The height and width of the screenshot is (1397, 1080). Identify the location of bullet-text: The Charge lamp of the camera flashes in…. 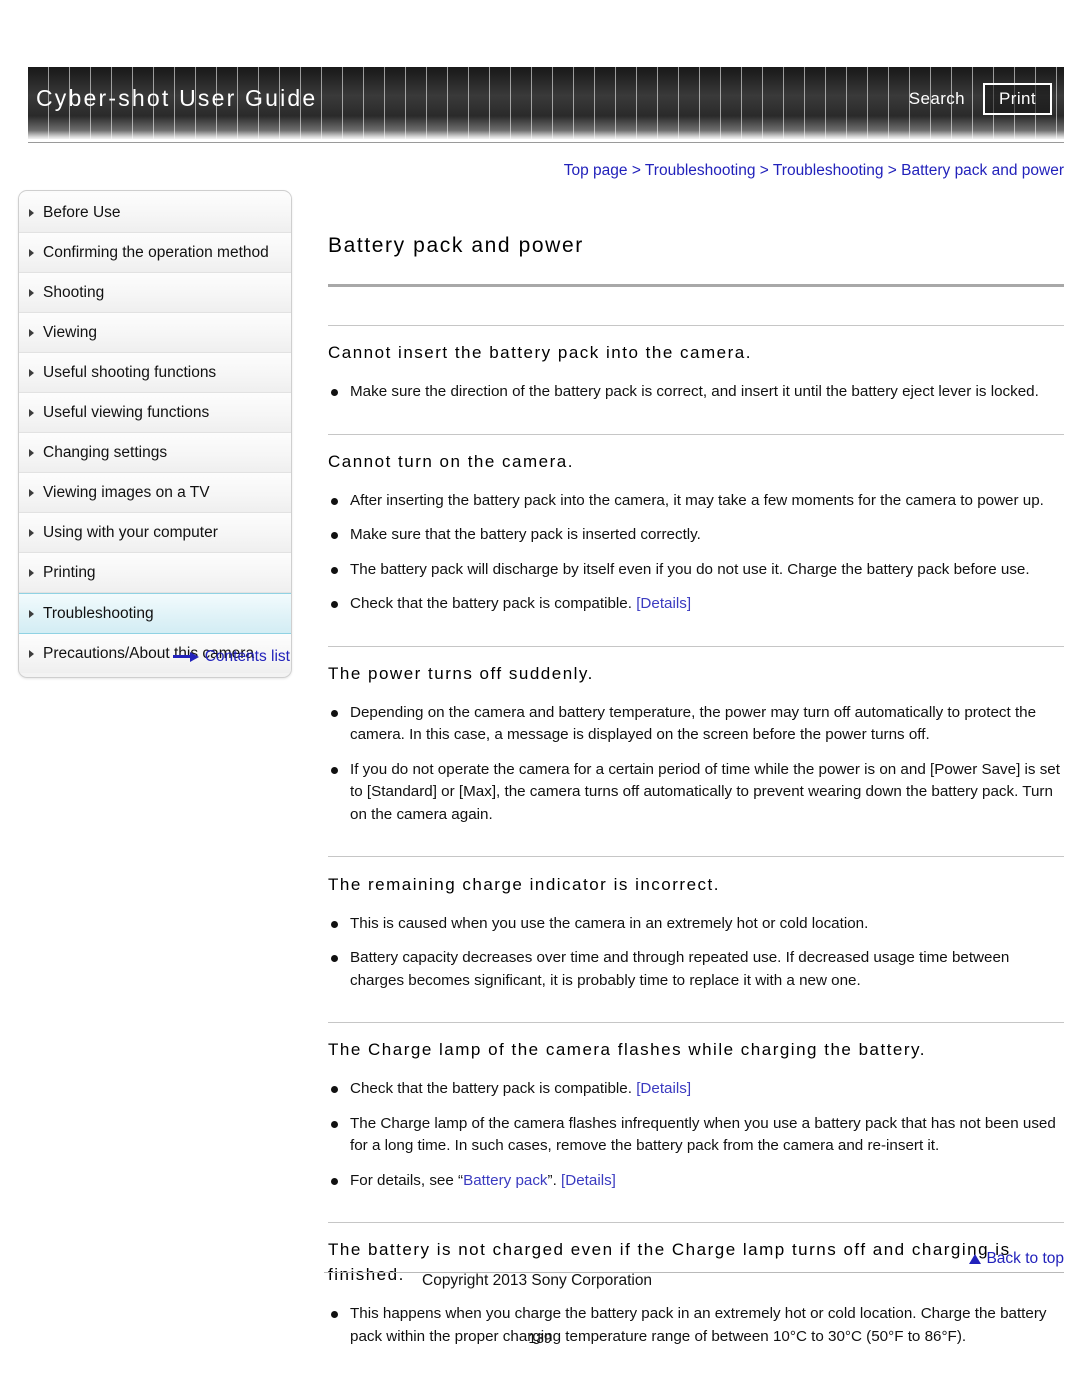
(703, 1134).